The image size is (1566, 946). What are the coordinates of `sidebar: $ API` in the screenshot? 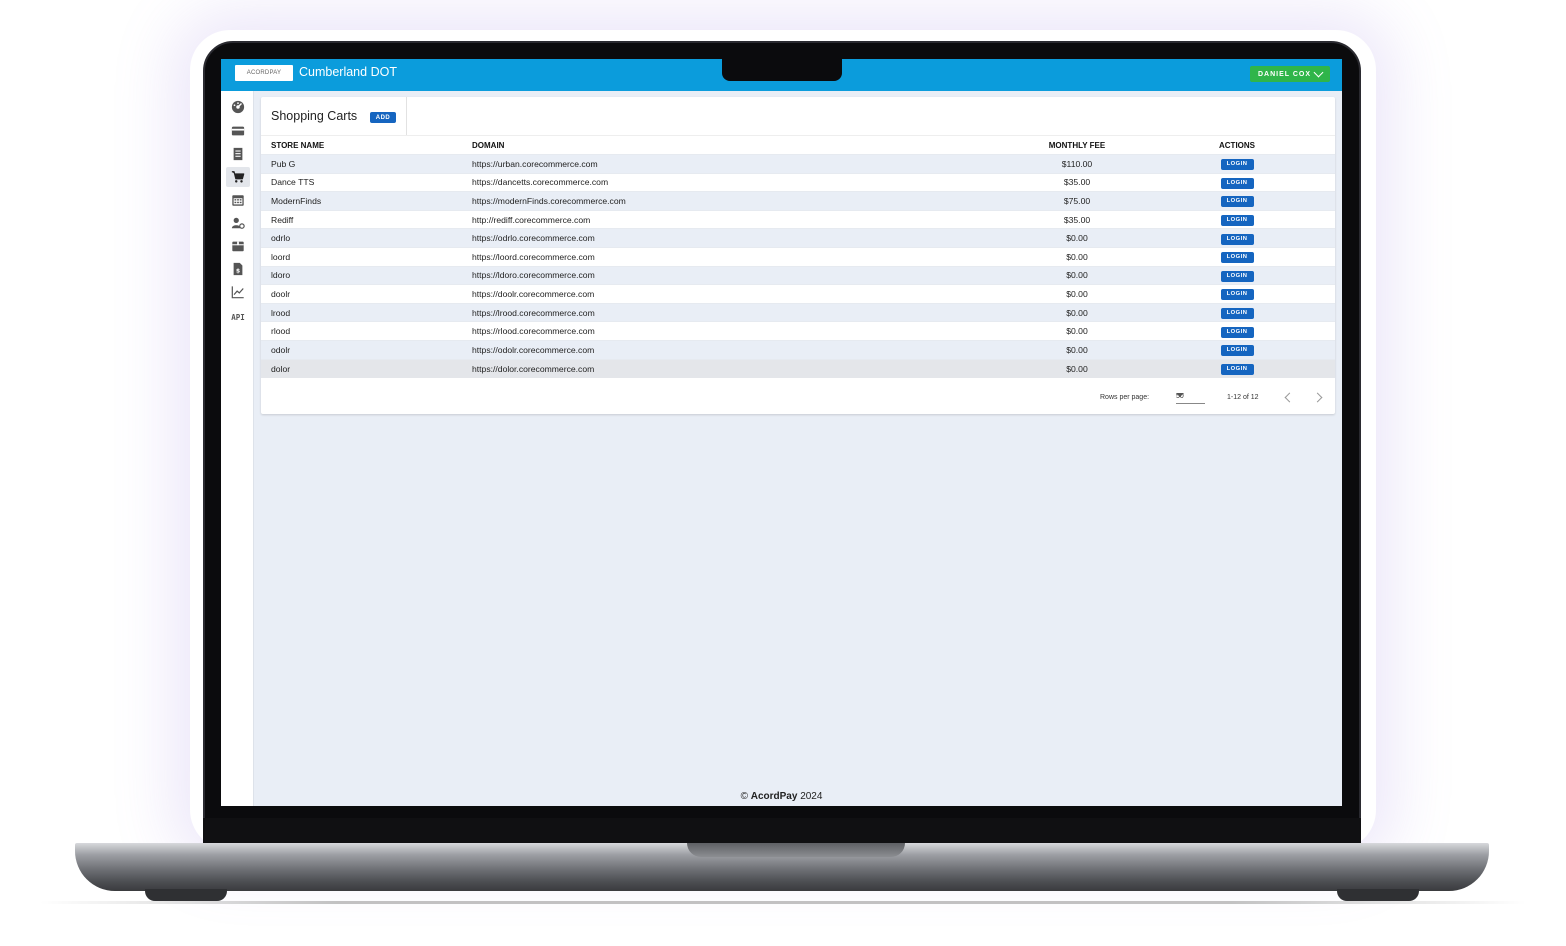 It's located at (237, 448).